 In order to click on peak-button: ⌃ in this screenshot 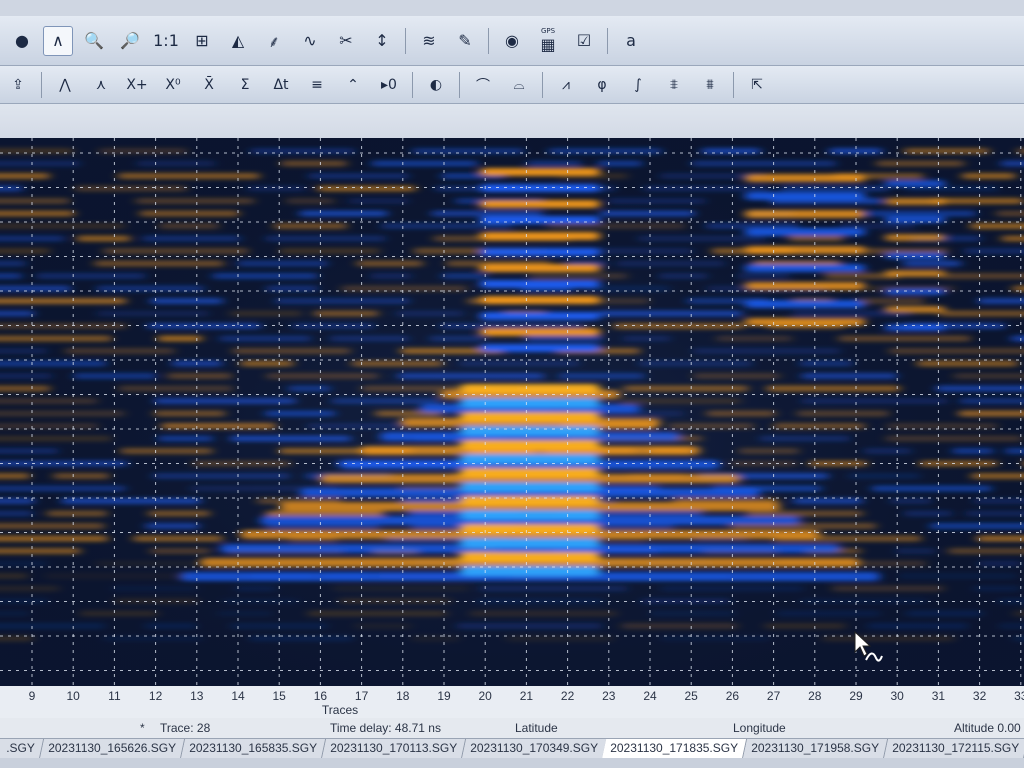, I will do `click(353, 85)`.